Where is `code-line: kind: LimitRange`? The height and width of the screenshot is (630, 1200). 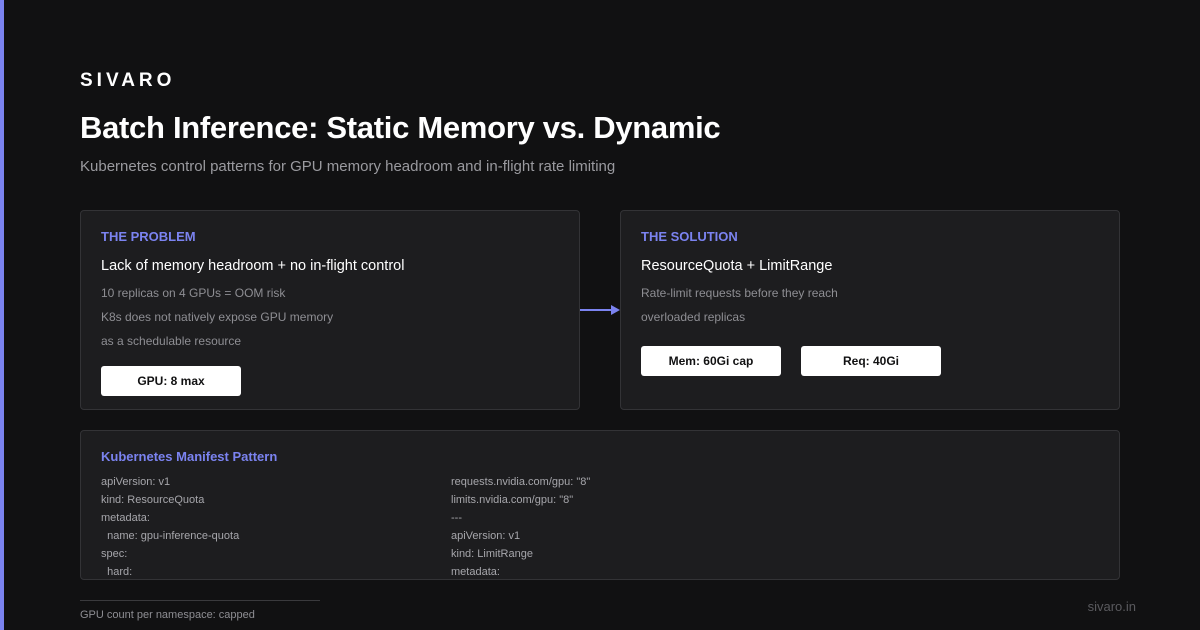
code-line: kind: LimitRange is located at coordinates (492, 554).